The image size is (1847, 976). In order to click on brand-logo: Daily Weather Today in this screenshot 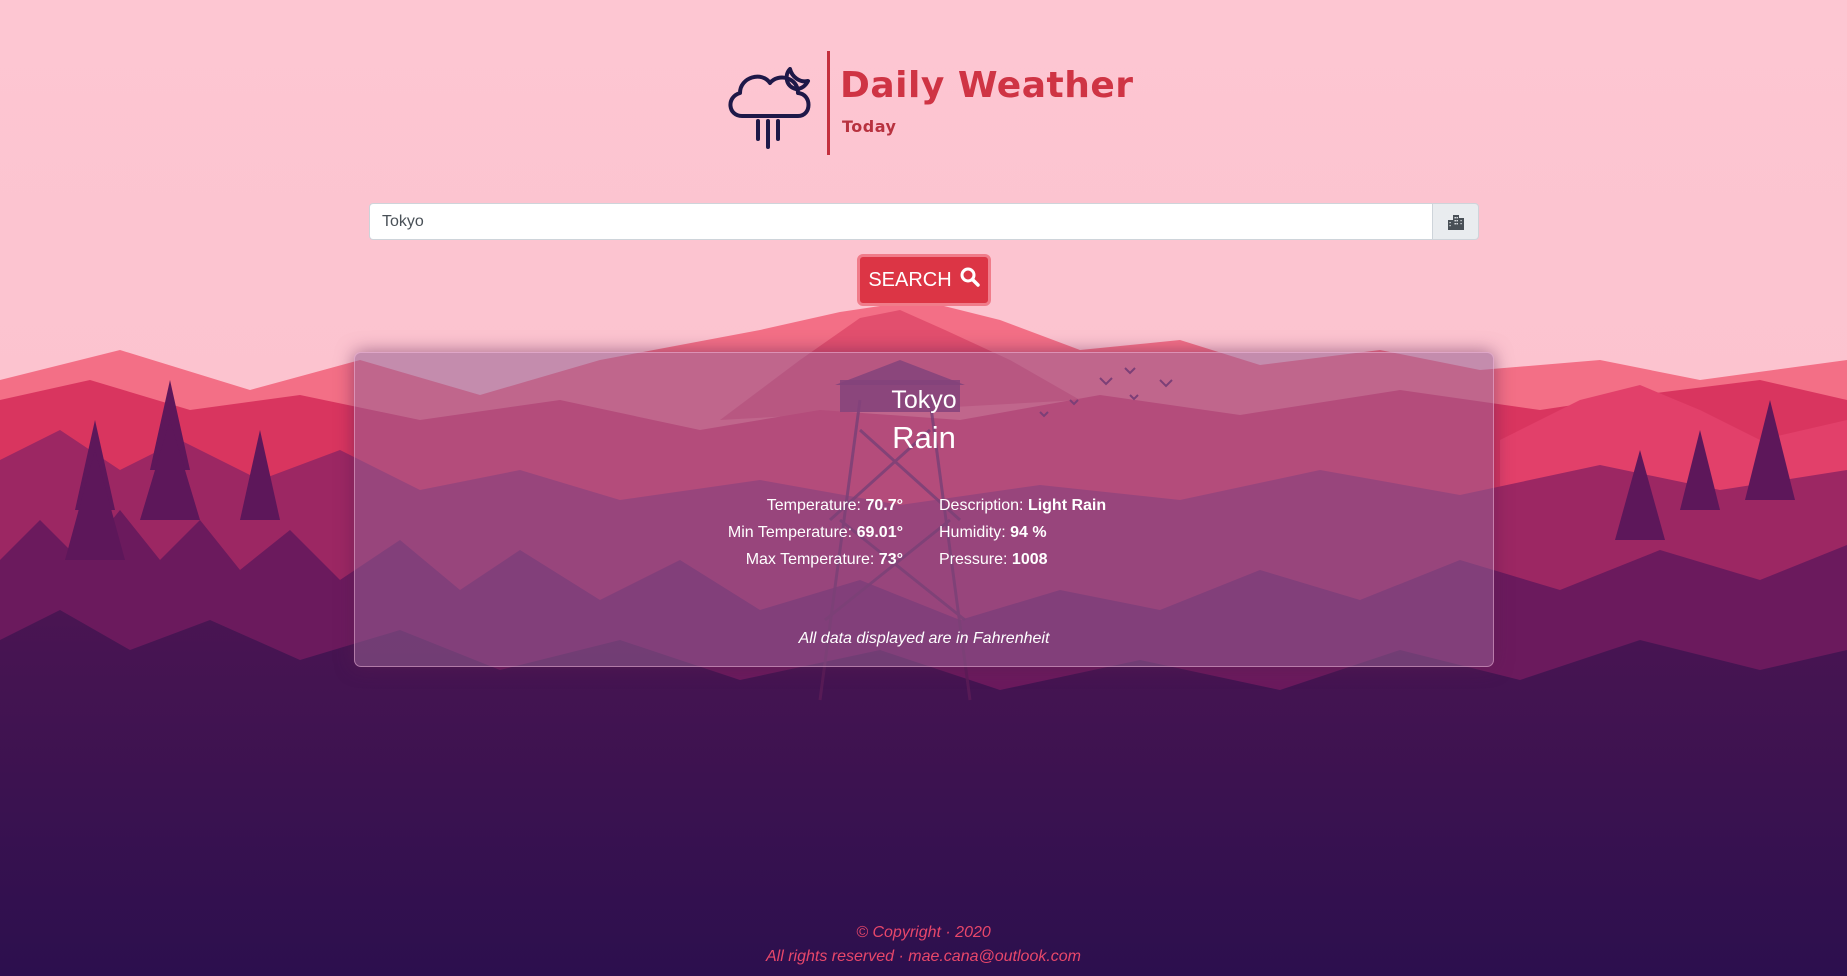, I will do `click(927, 103)`.